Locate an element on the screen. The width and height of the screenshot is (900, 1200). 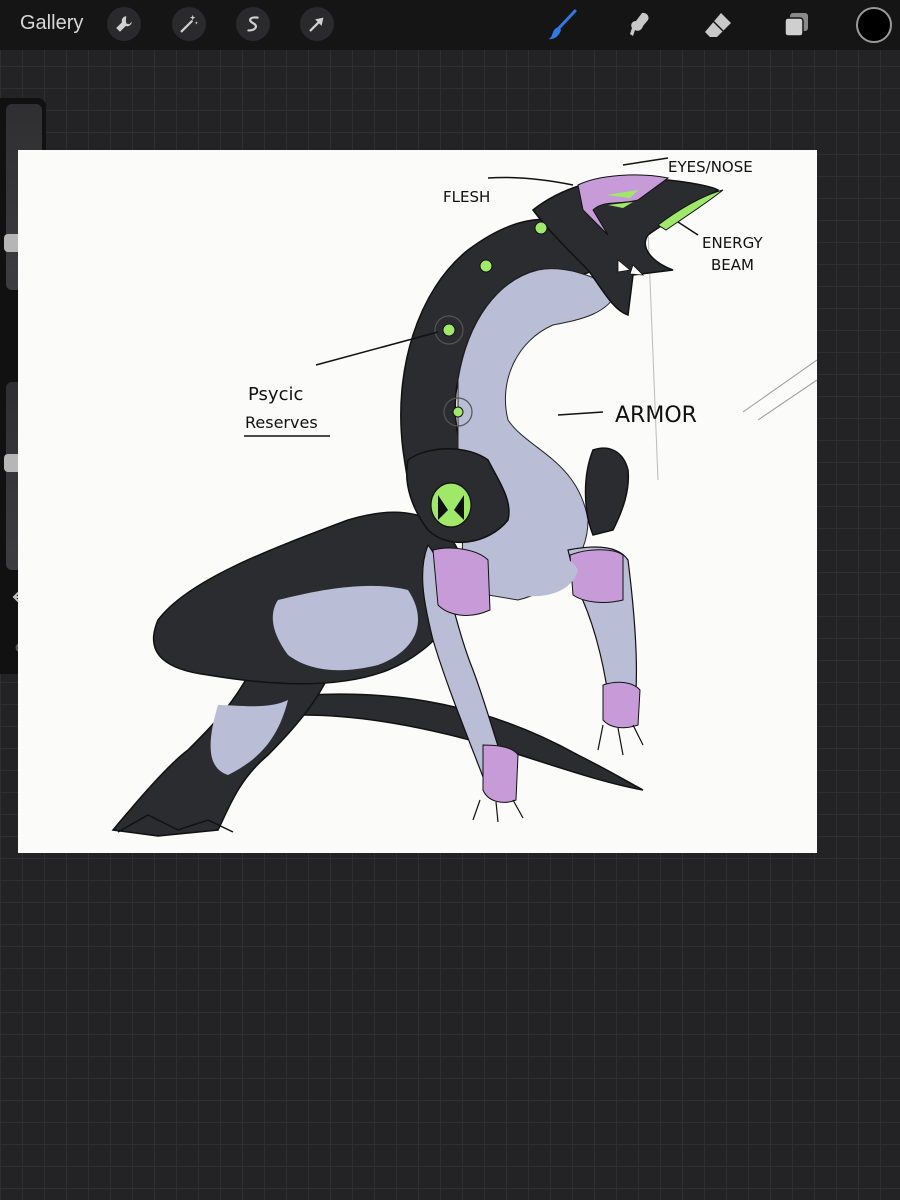
actions-button is located at coordinates (124, 24).